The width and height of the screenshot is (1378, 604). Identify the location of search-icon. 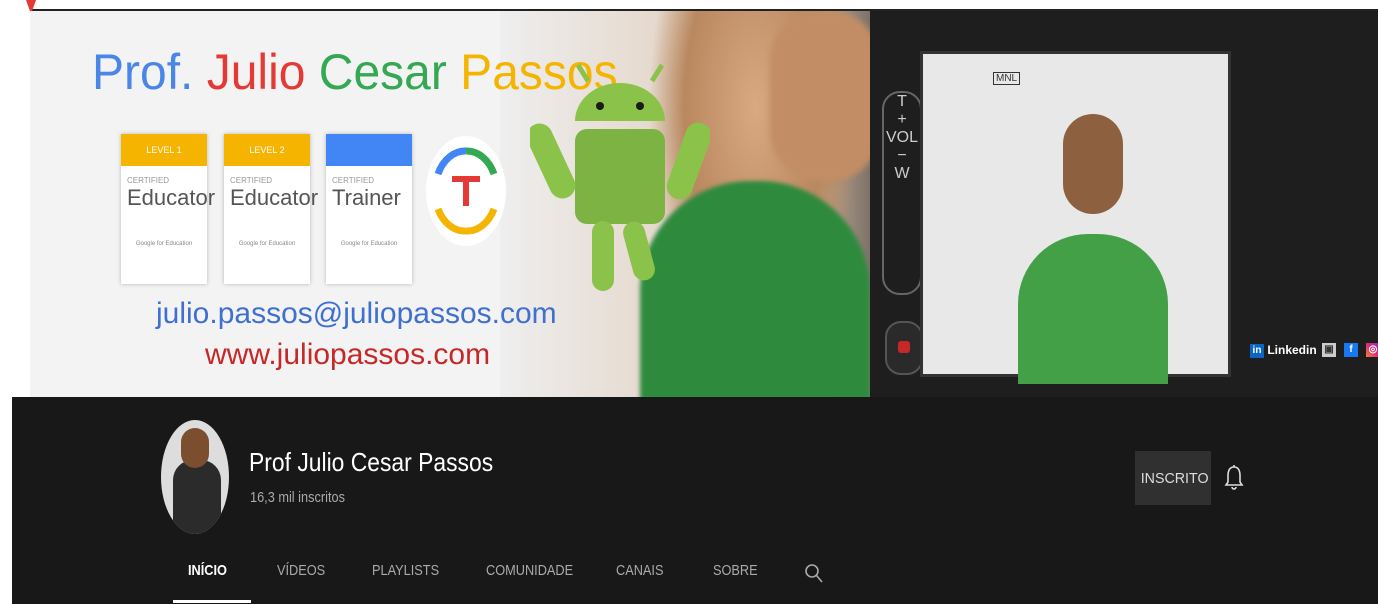
(814, 574).